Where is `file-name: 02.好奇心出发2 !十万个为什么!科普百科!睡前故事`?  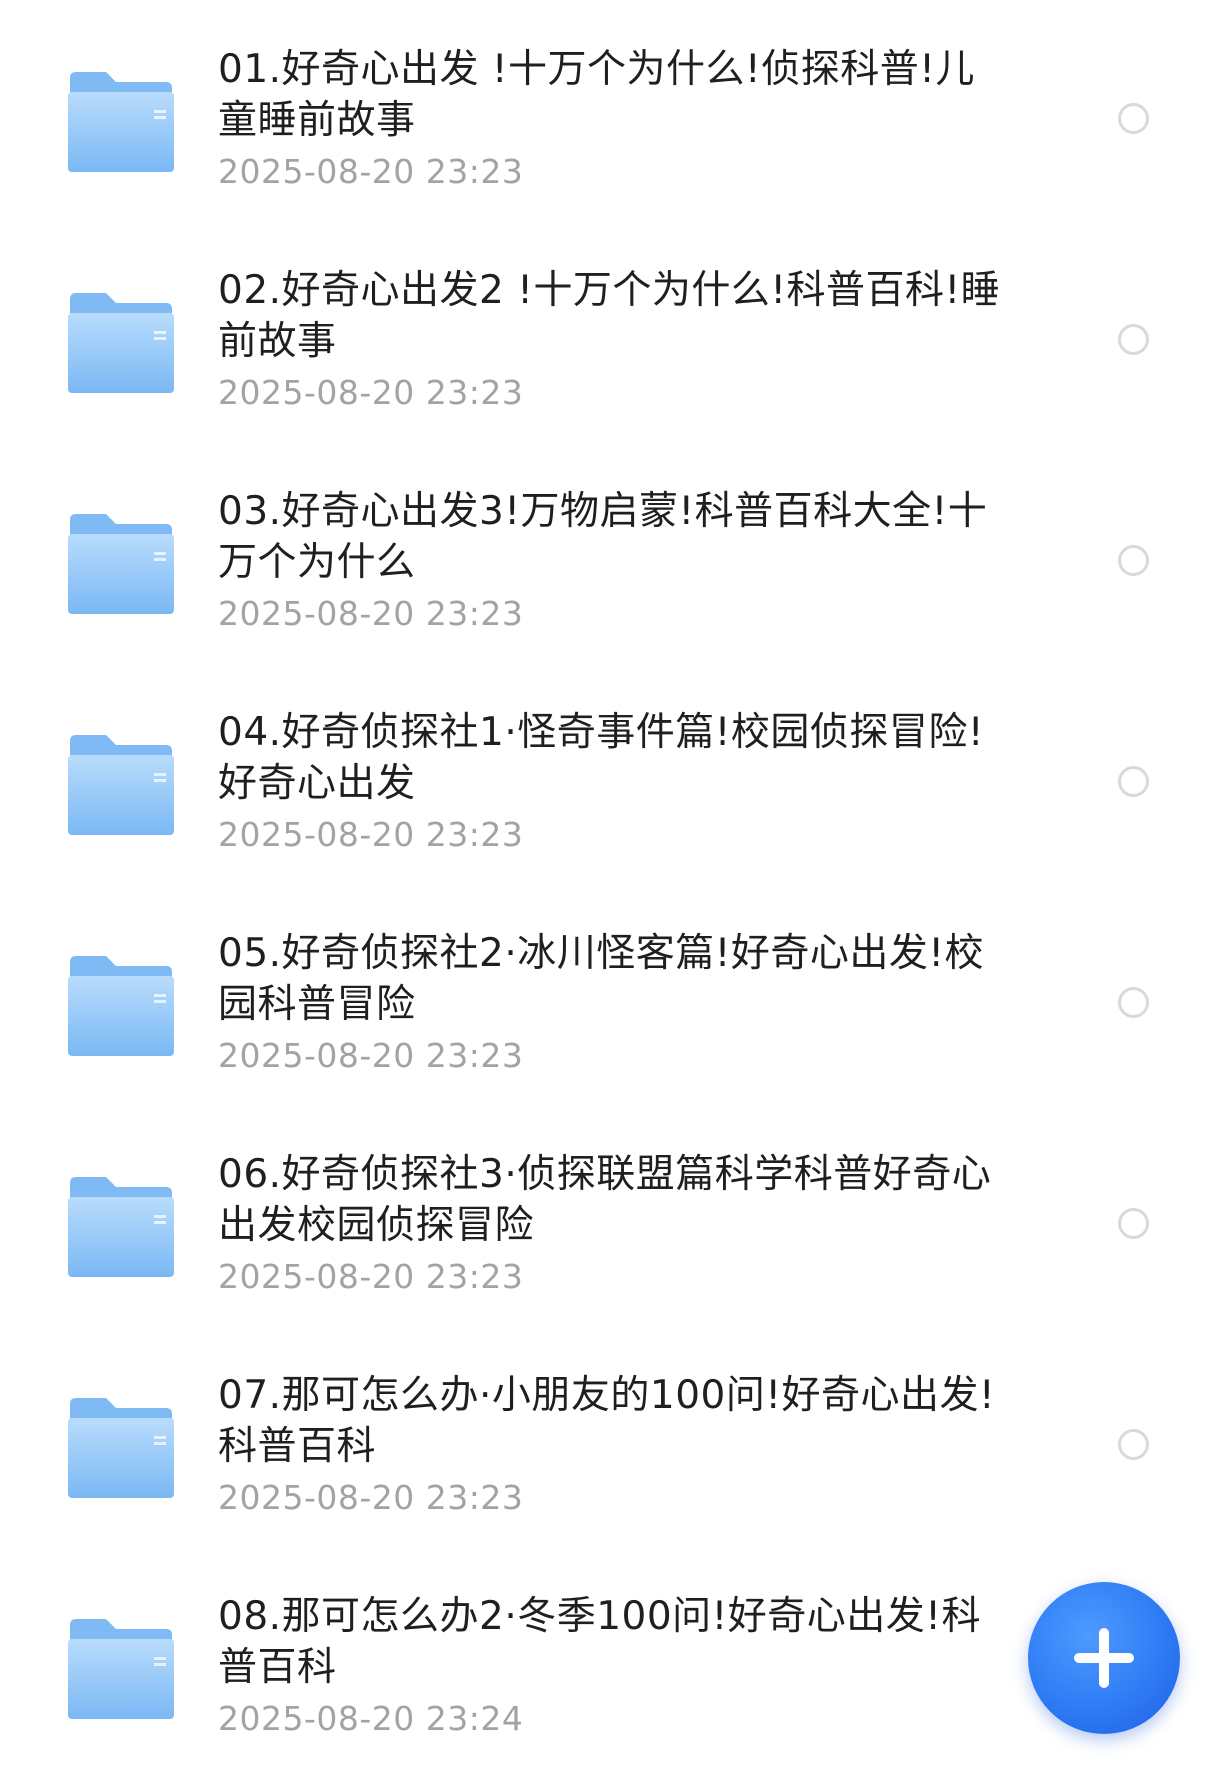
file-name: 02.好奇心出发2 !十万个为什么!科普百科!睡前故事 is located at coordinates (609, 316).